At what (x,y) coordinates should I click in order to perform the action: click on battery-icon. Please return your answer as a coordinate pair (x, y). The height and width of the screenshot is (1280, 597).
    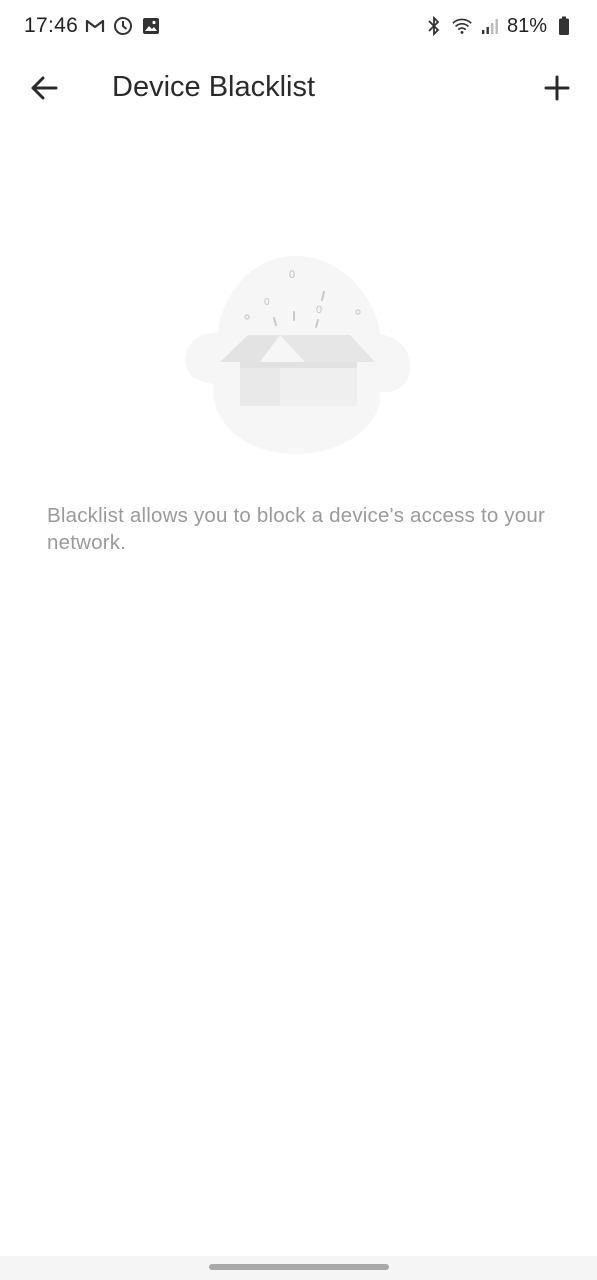
    Looking at the image, I should click on (564, 26).